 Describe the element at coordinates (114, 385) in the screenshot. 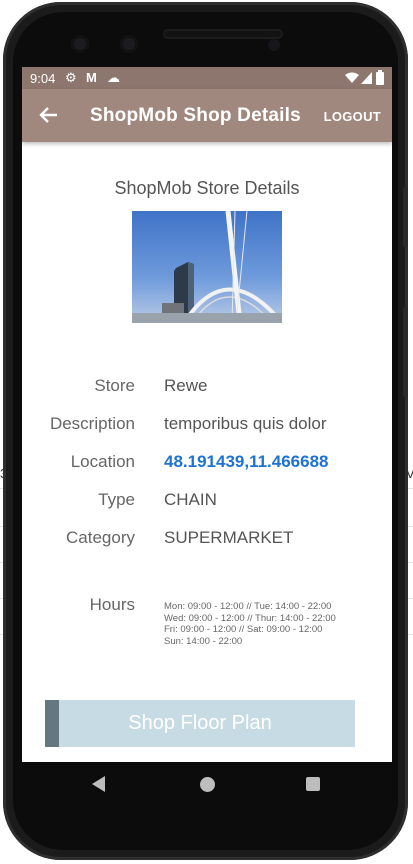

I see `store-label: Store` at that location.